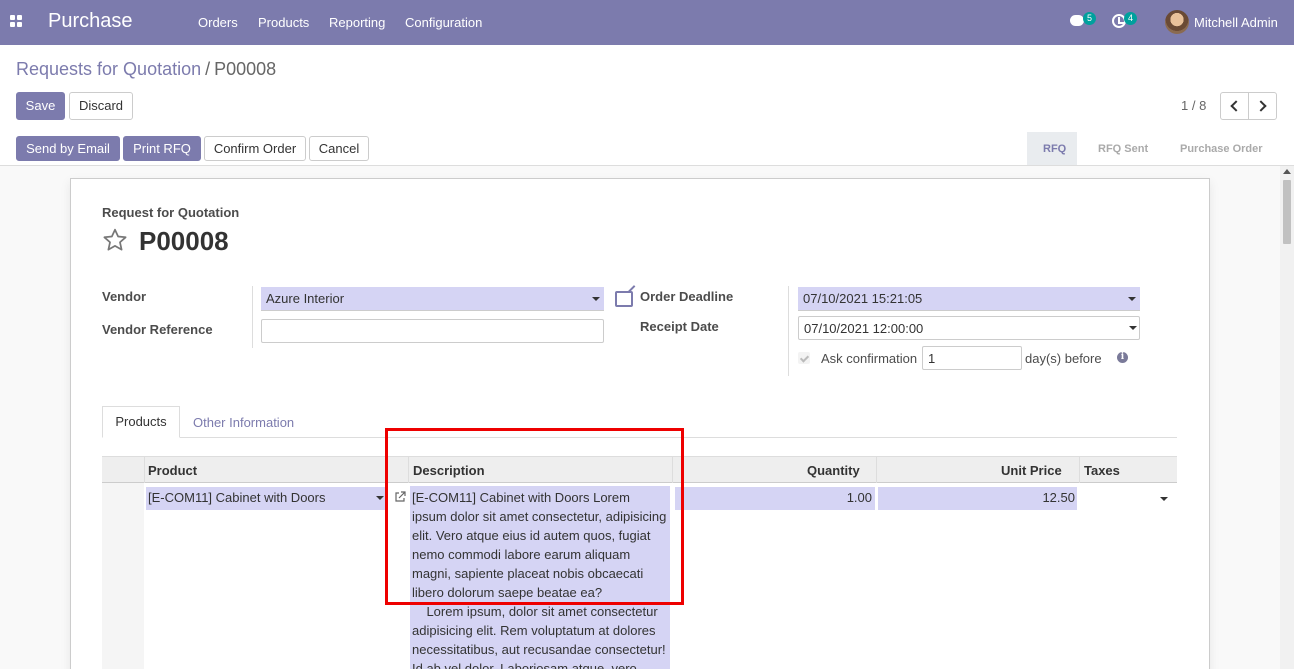 This screenshot has width=1294, height=669. What do you see at coordinates (1102, 470) in the screenshot?
I see `column-header-taxes: Taxes` at bounding box center [1102, 470].